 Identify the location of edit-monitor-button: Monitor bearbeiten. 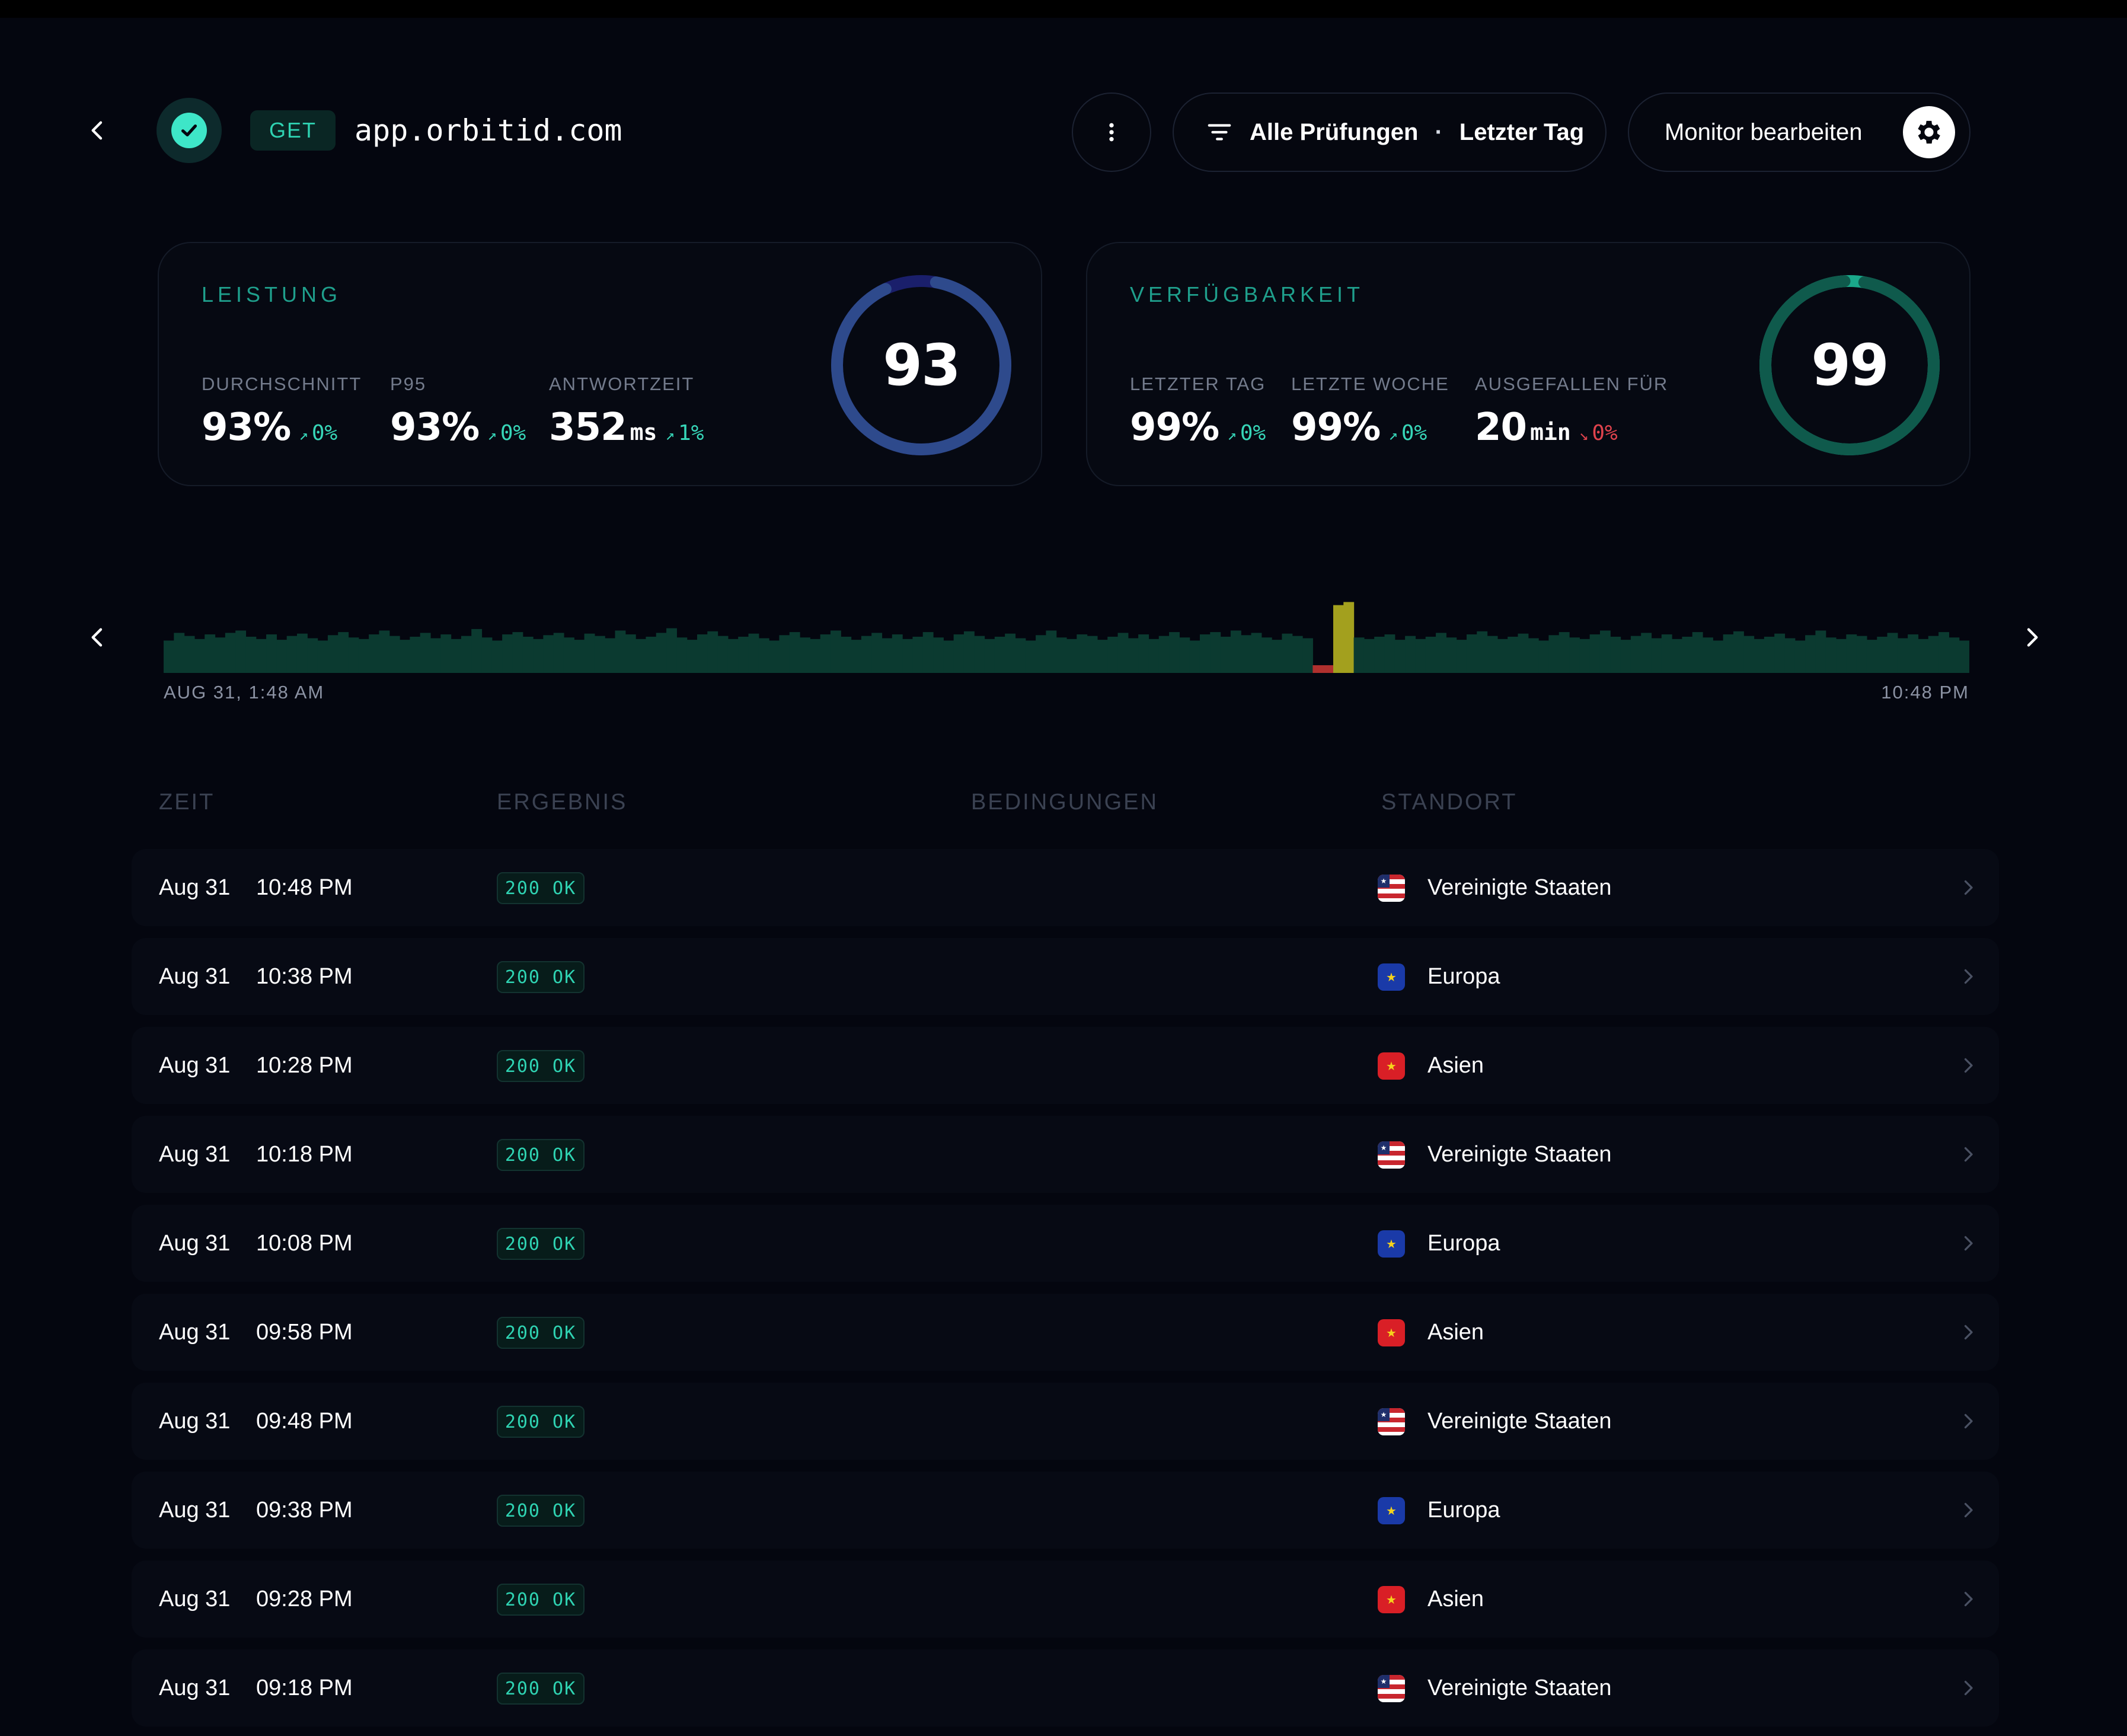
(1799, 132).